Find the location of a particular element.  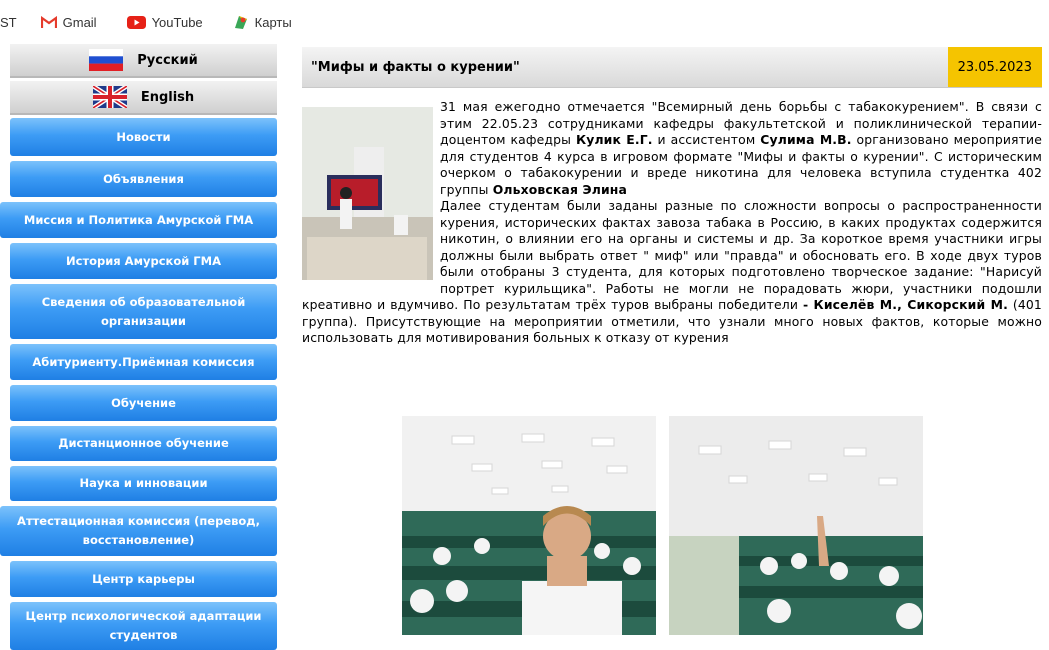

nav-item-education: Обучение is located at coordinates (143, 403).